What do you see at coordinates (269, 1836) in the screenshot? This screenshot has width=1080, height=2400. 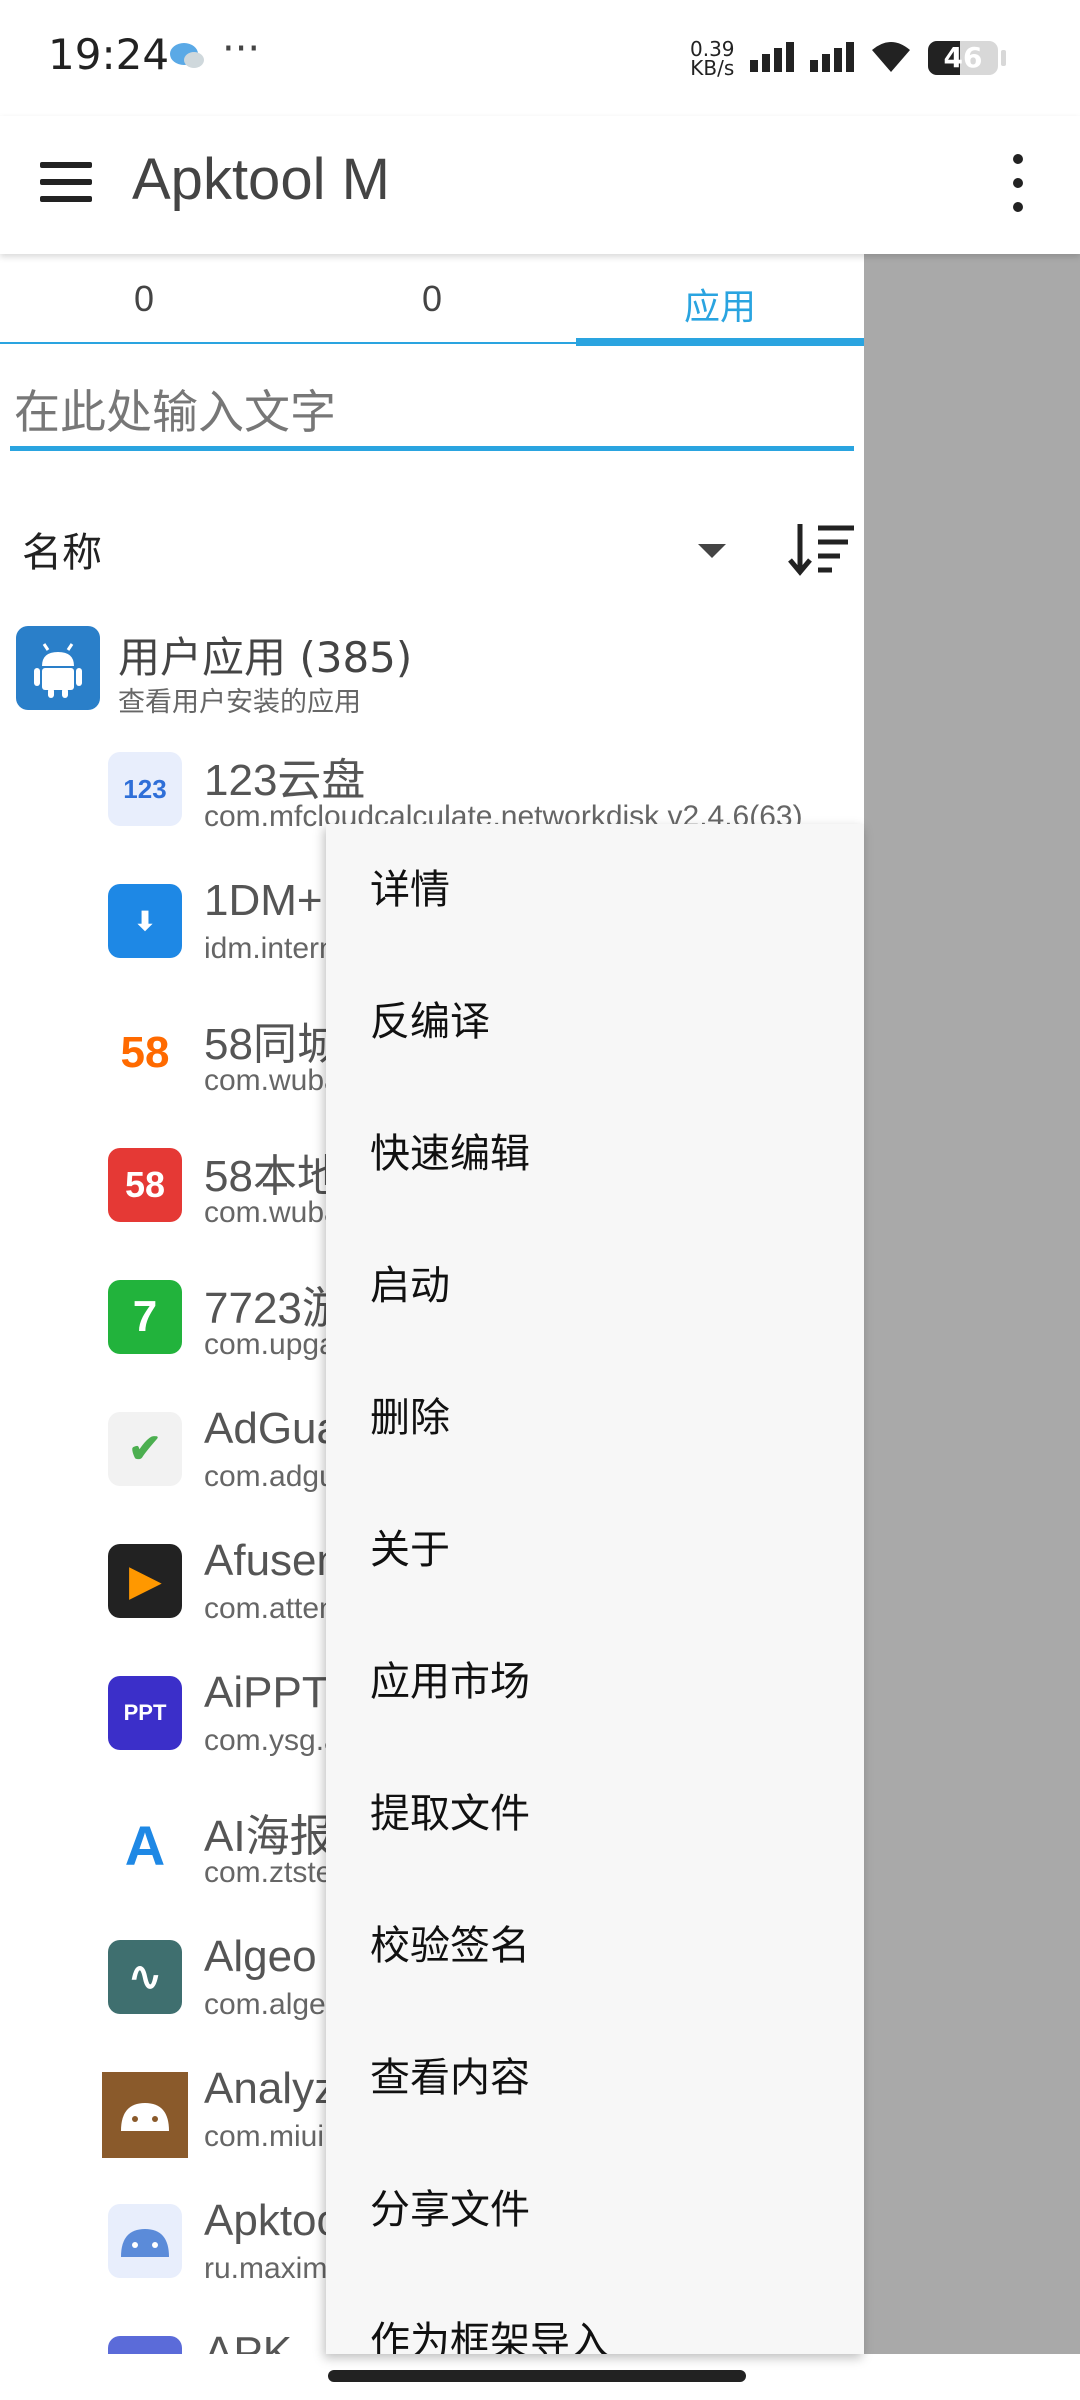 I see `app-name: AI海报` at bounding box center [269, 1836].